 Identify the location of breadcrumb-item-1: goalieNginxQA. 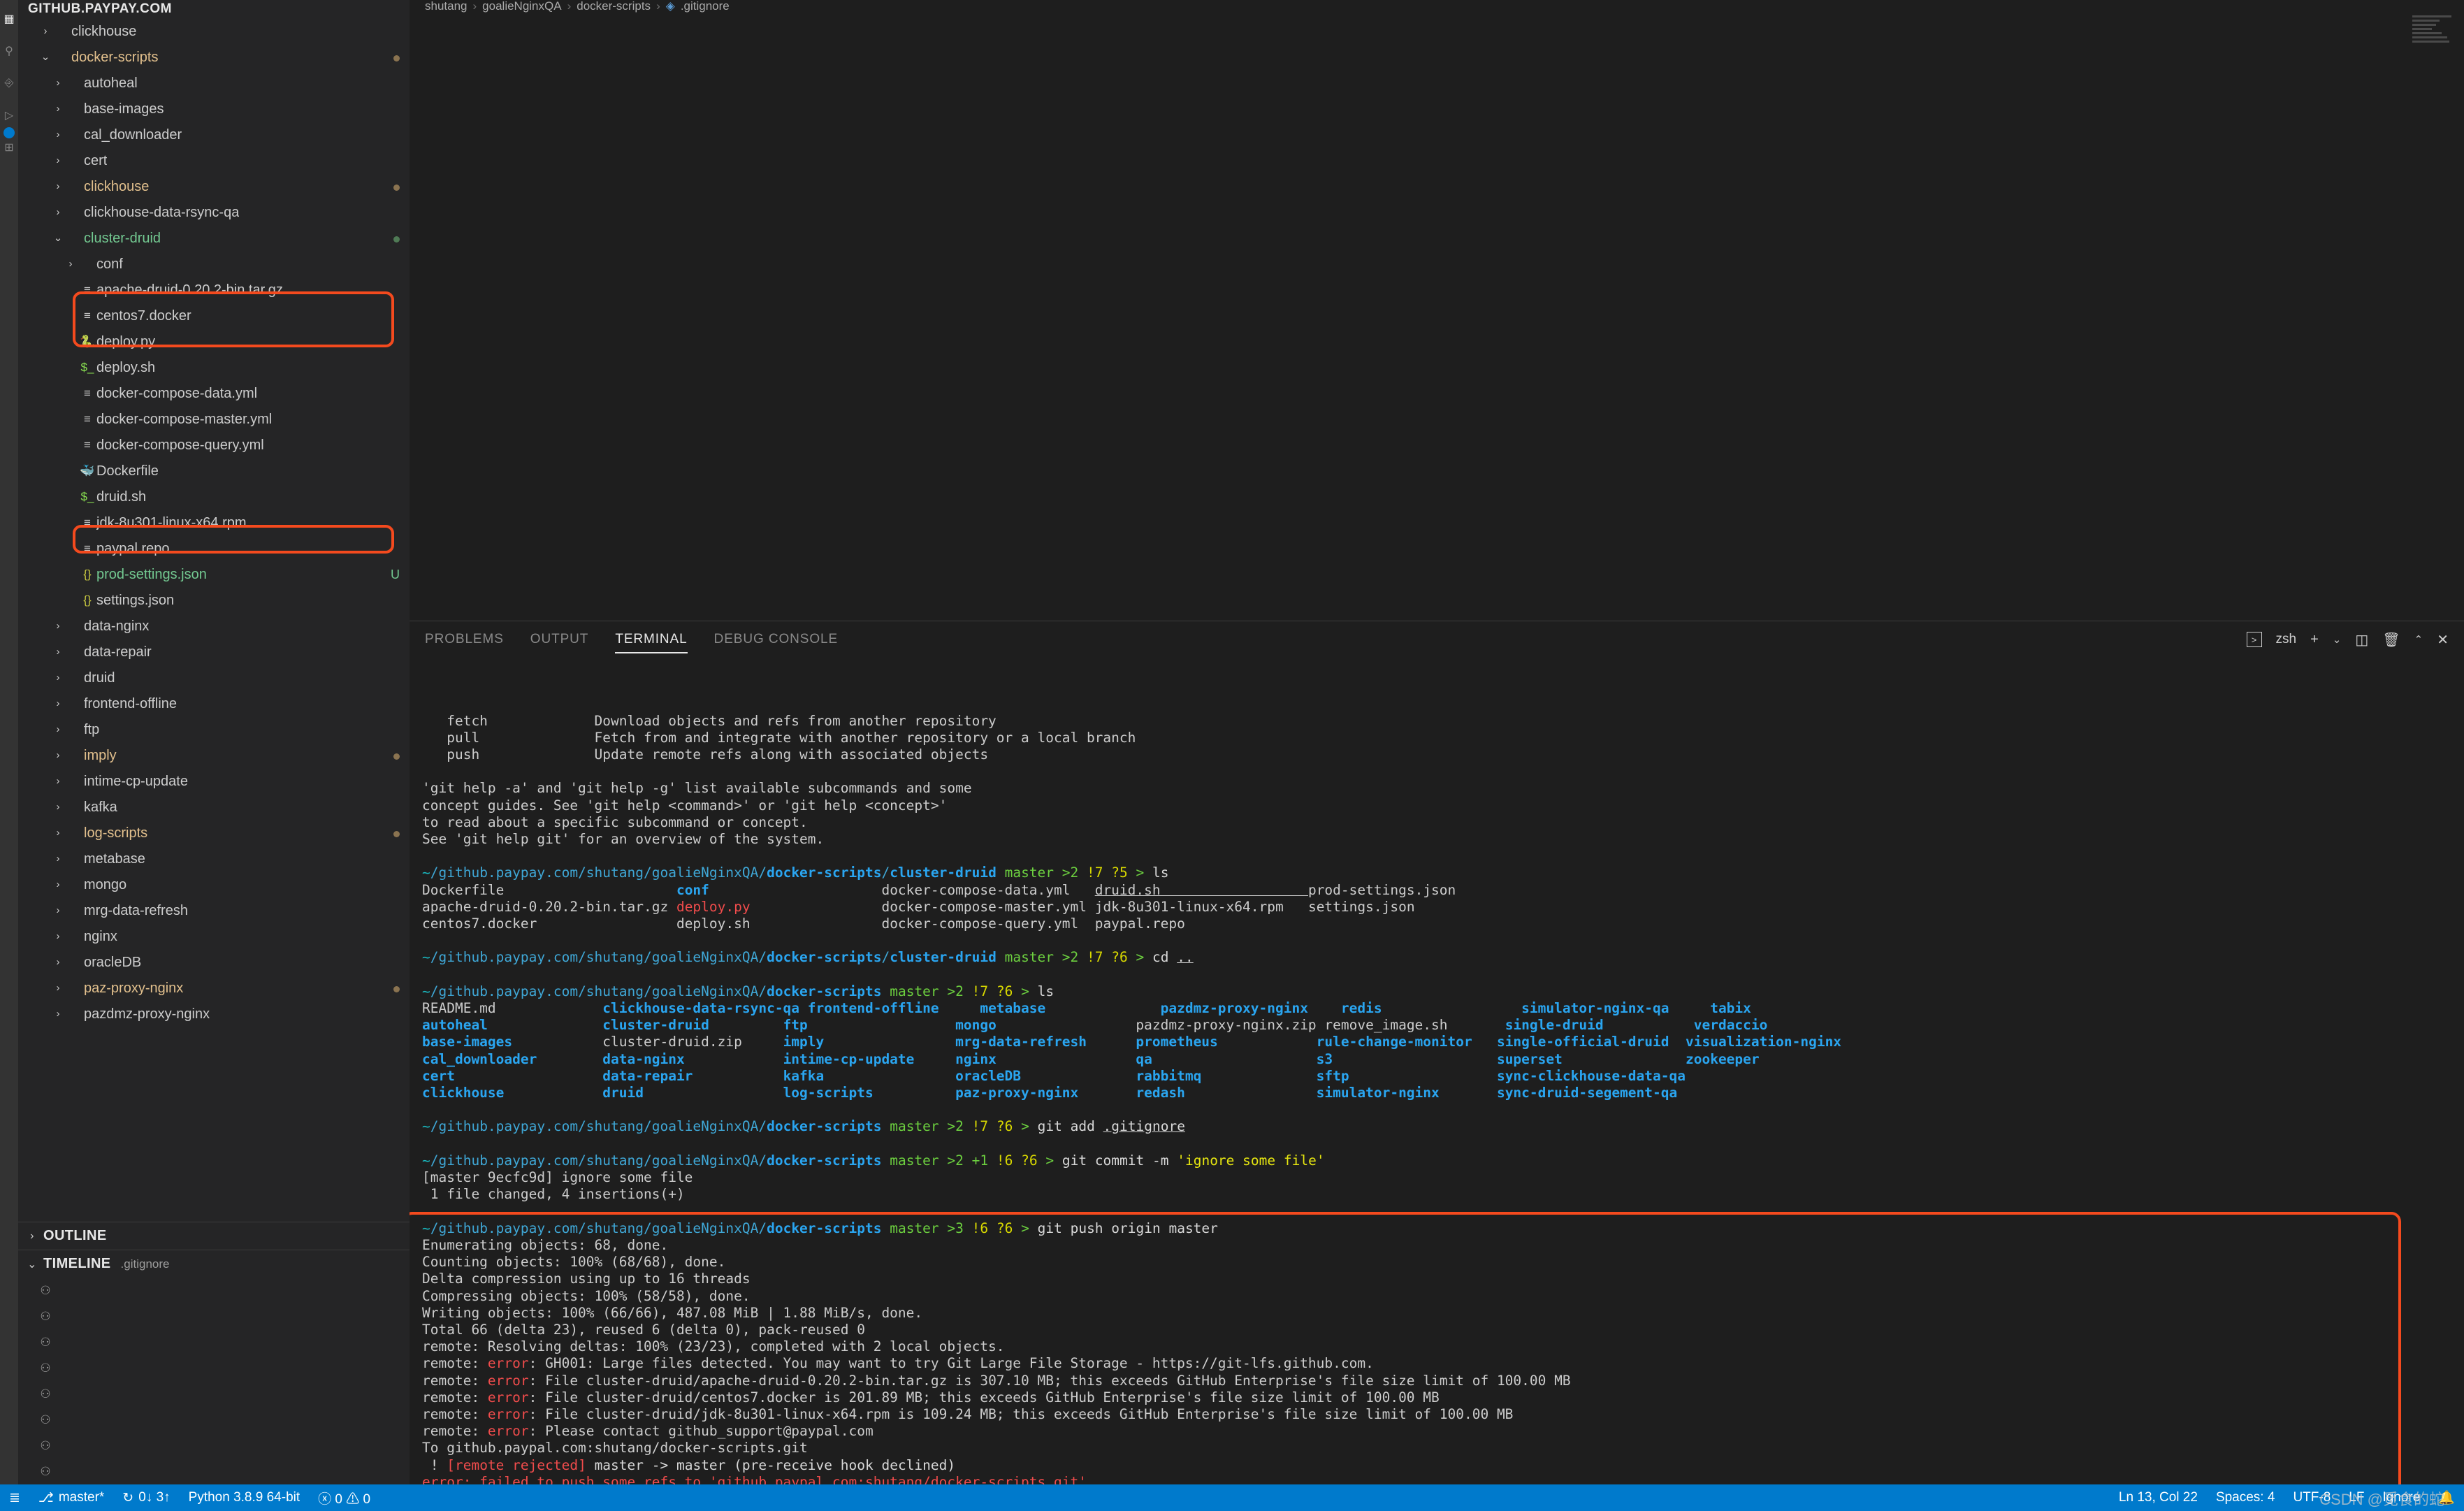
(521, 6).